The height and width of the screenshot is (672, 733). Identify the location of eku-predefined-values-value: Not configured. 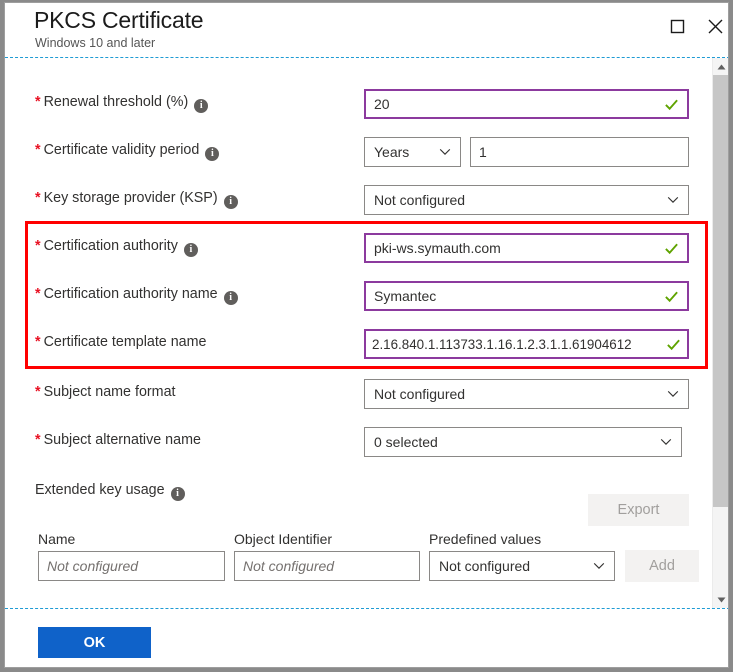
(485, 566).